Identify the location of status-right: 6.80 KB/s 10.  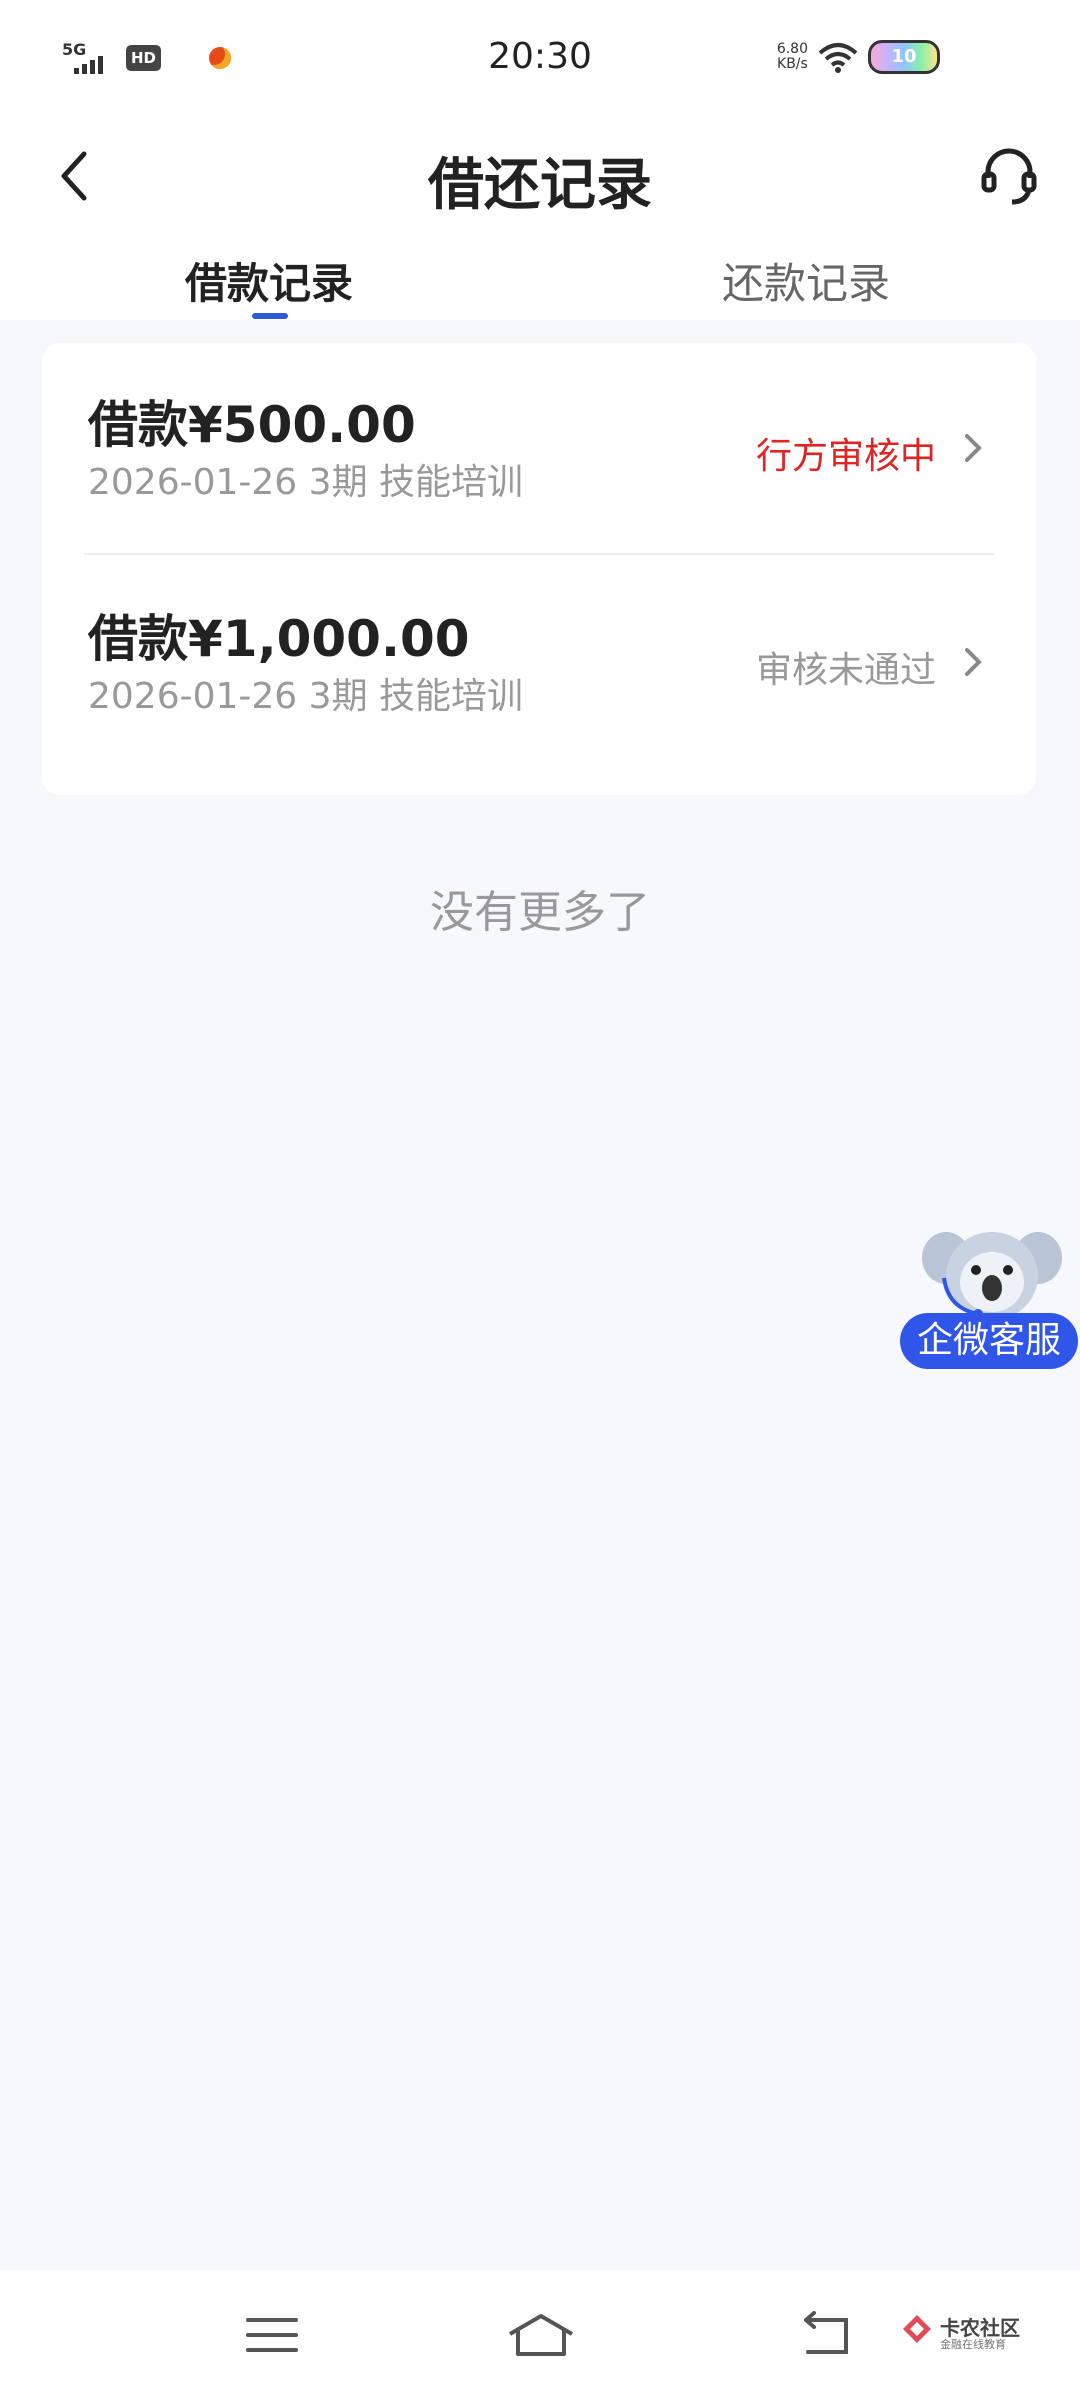
(858, 57).